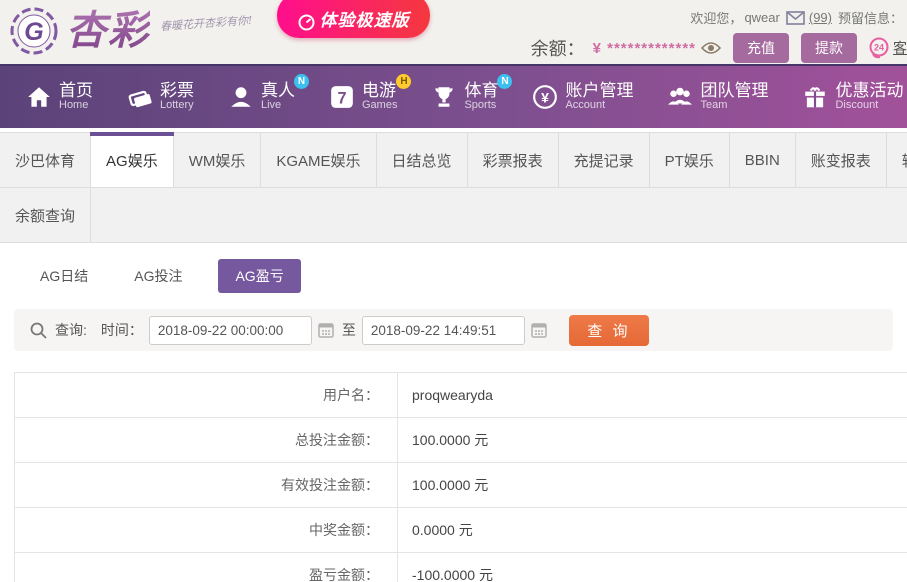  Describe the element at coordinates (206, 395) in the screenshot. I see `row-label: 用户名：` at that location.